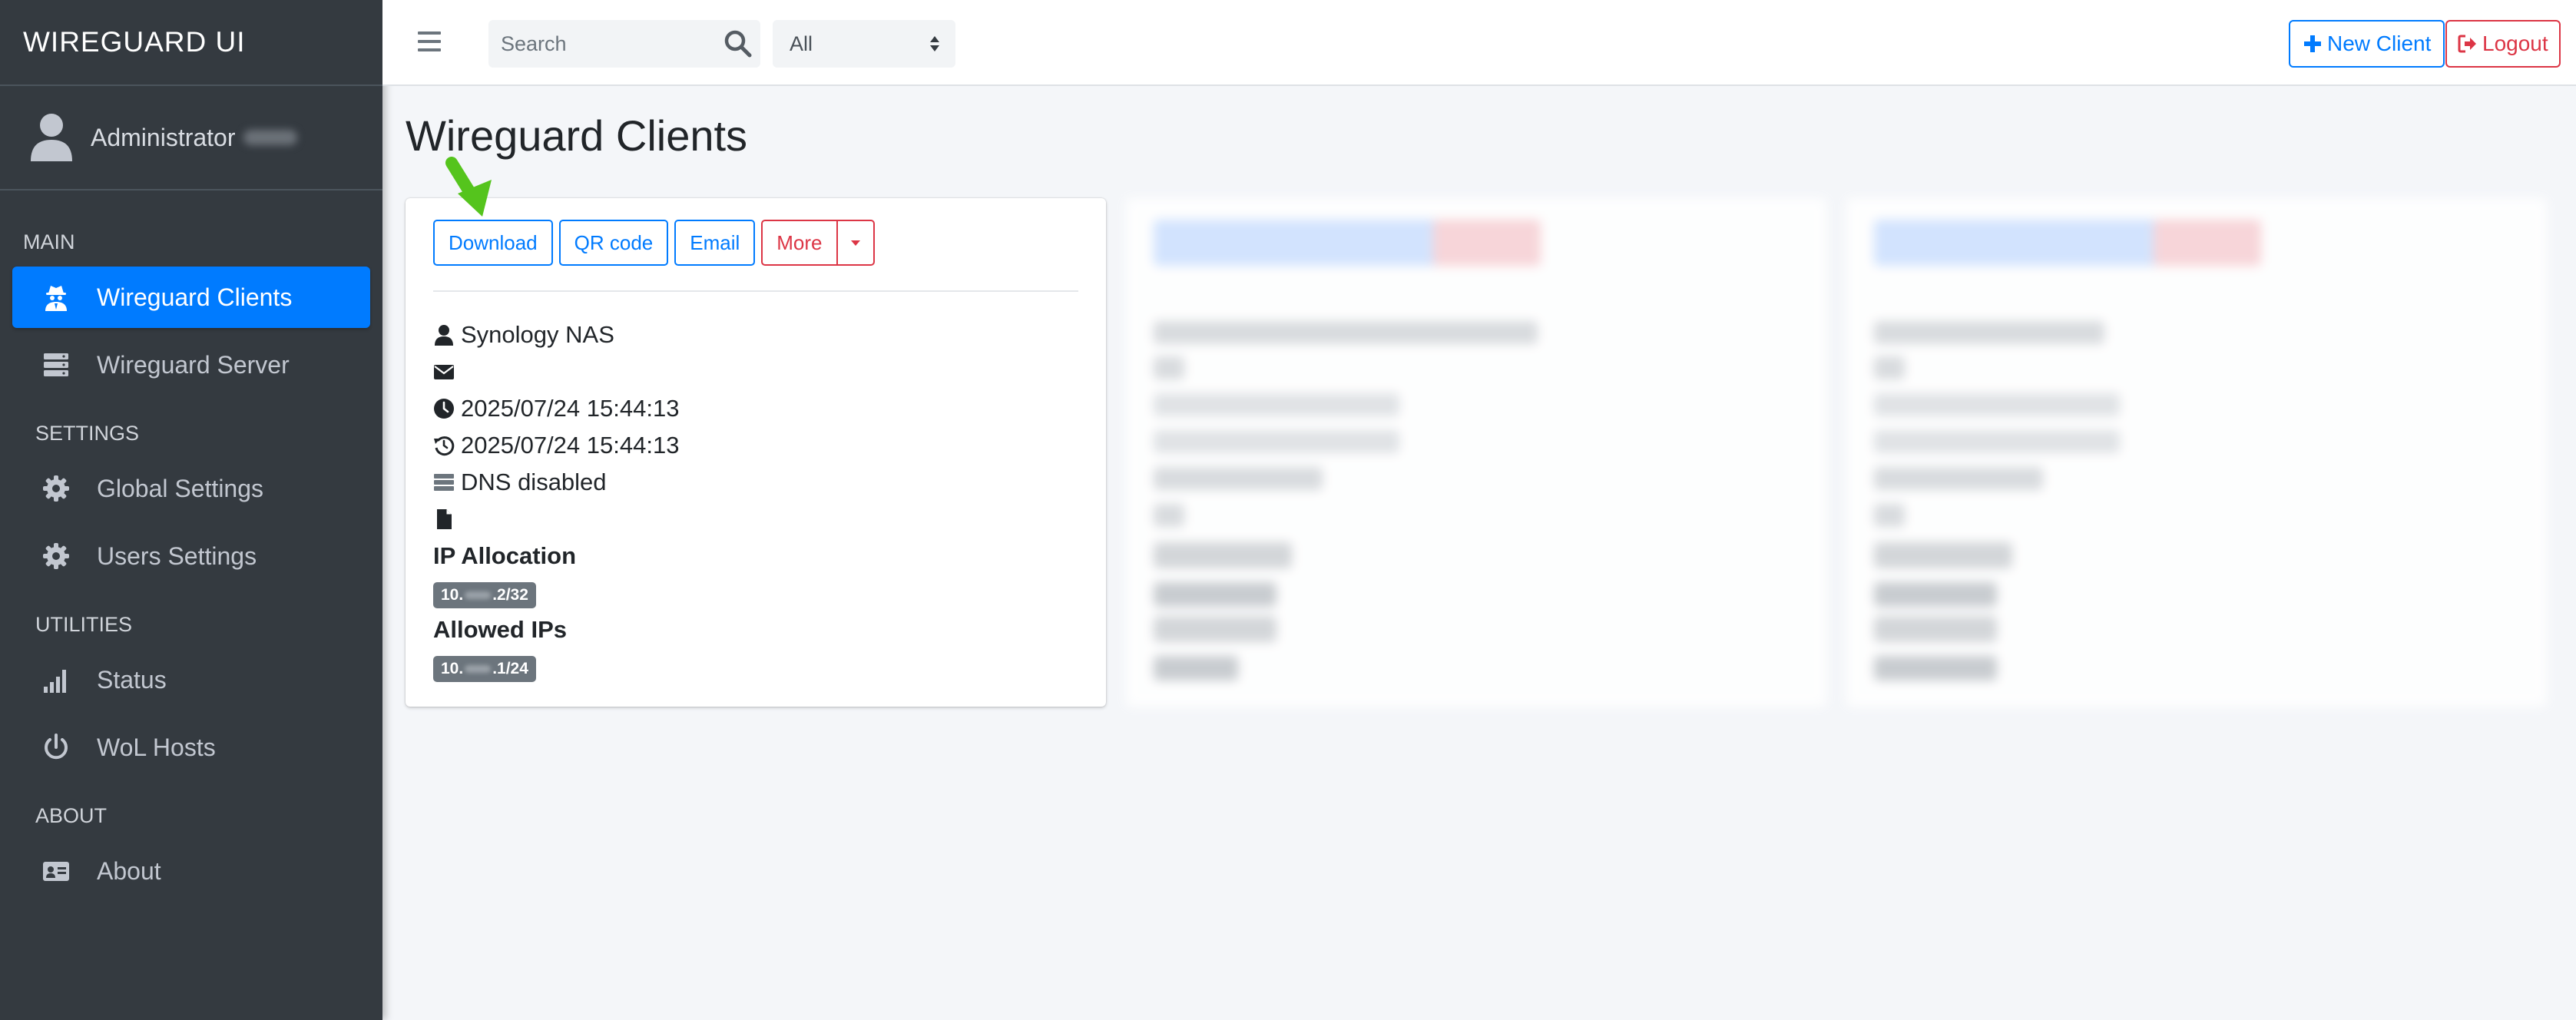 The width and height of the screenshot is (2576, 1020). Describe the element at coordinates (444, 372) in the screenshot. I see `envelope-icon` at that location.